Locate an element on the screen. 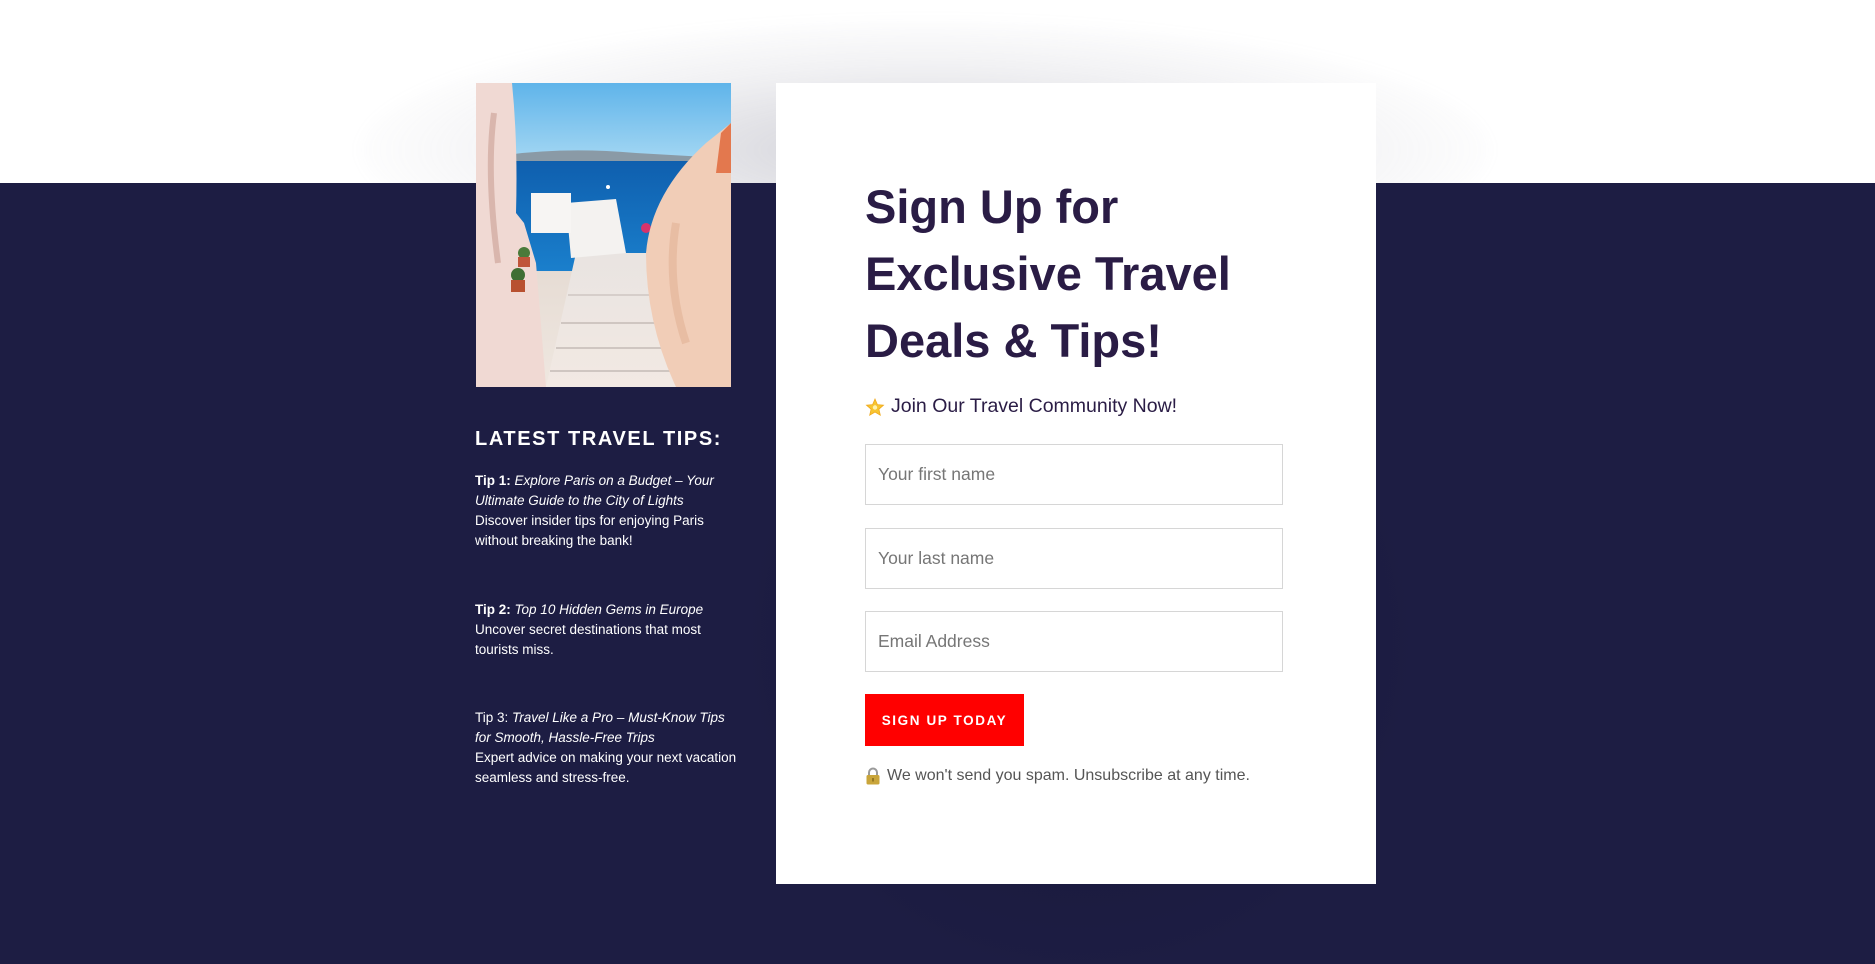 This screenshot has height=964, width=1875. sign-up-button: SIGN UP TODAY is located at coordinates (944, 720).